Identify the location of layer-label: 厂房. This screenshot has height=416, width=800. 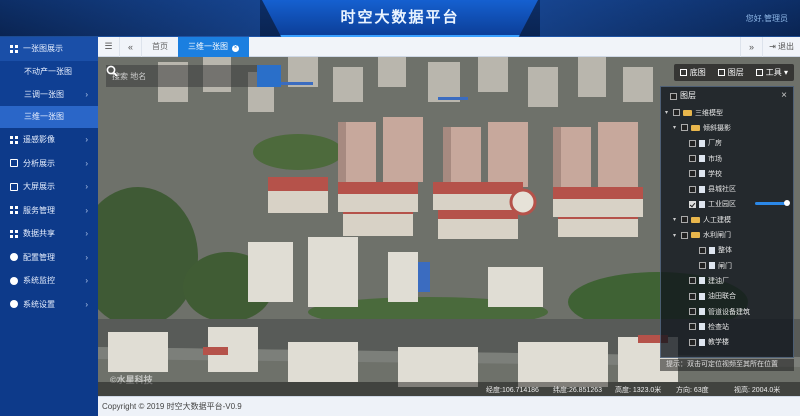
(715, 144).